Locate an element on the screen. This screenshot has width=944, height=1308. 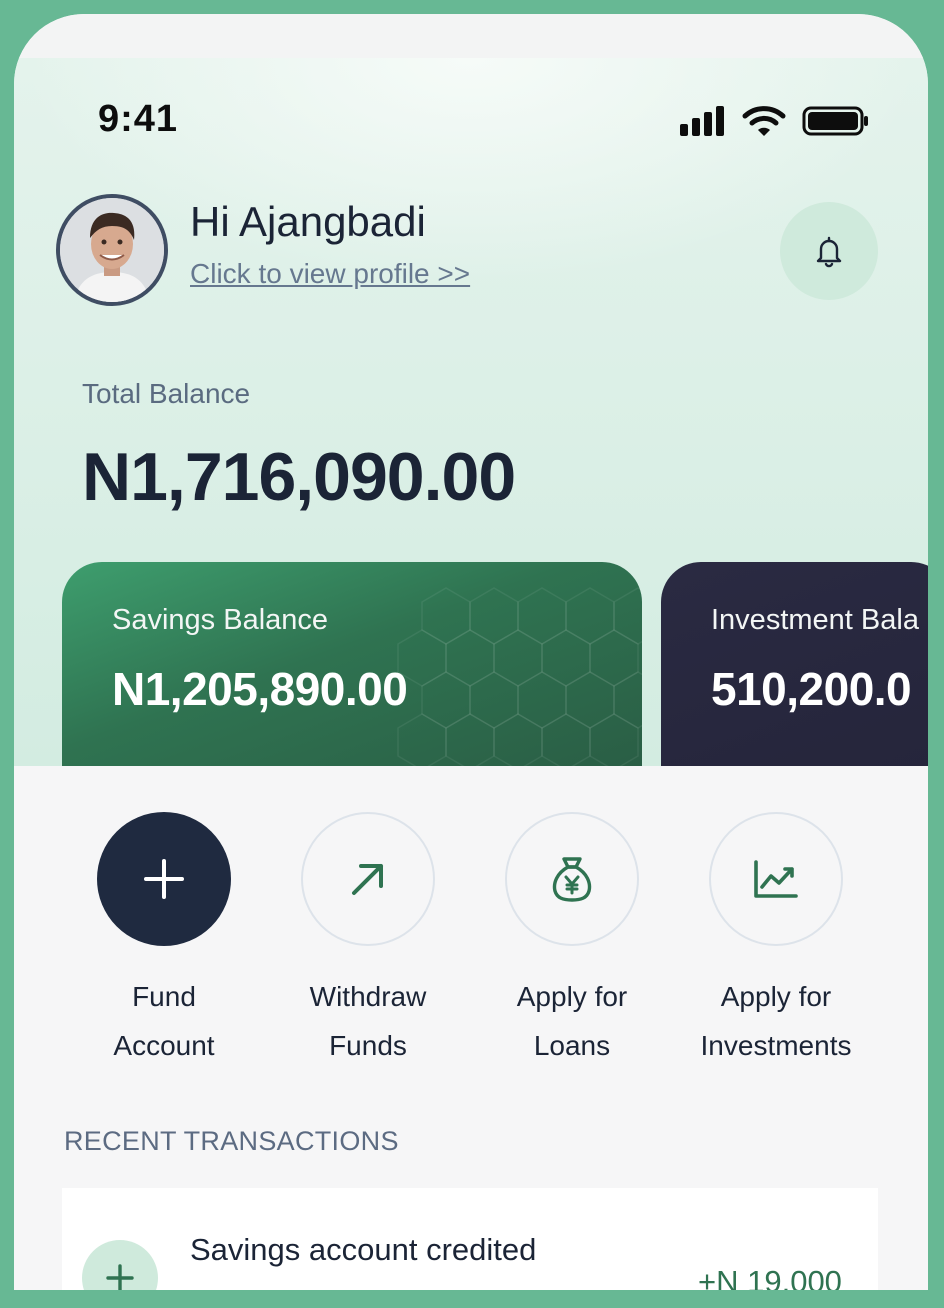
fund-account-button: Fund Account is located at coordinates (164, 941).